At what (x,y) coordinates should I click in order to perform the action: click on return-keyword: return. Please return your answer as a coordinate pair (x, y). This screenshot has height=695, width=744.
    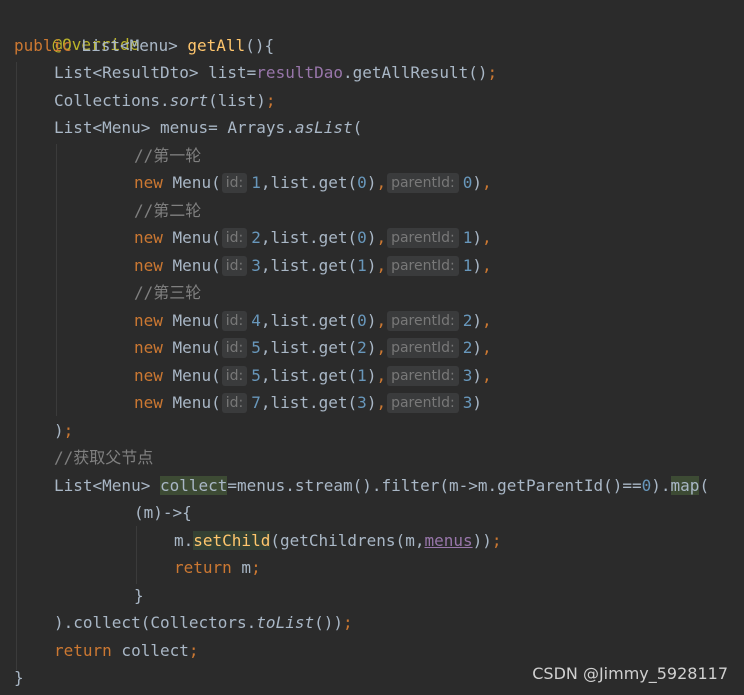
    Looking at the image, I should click on (203, 567).